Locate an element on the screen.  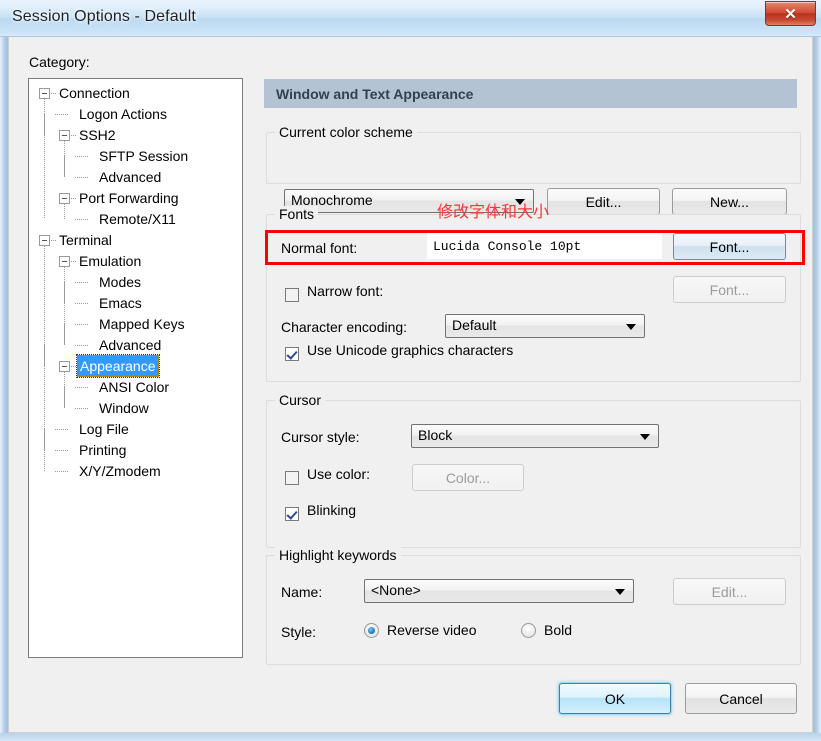
style-reverse-video-radio is located at coordinates (371, 630).